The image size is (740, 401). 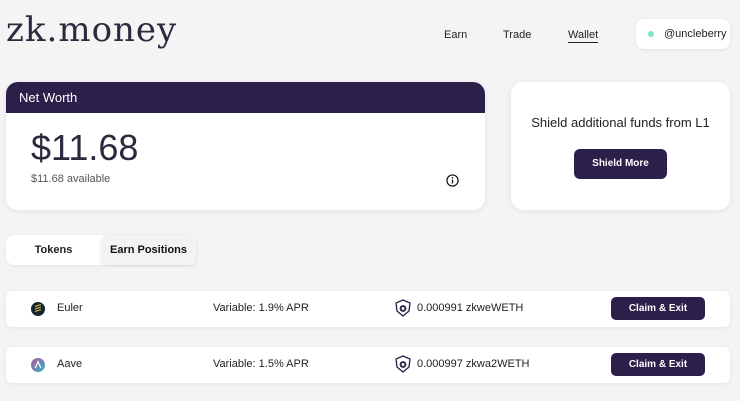 I want to click on position-apr: Variable: 1.5% APR, so click(x=261, y=364).